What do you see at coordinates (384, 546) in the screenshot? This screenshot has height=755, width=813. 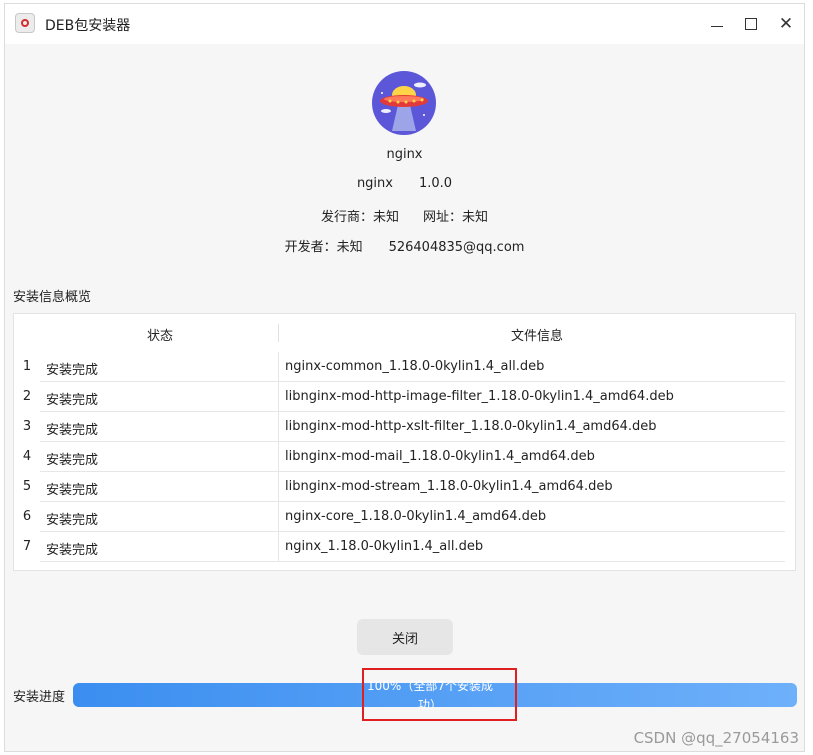 I see `file-name: nginx_1.18.0-0kylin1.4_all.deb` at bounding box center [384, 546].